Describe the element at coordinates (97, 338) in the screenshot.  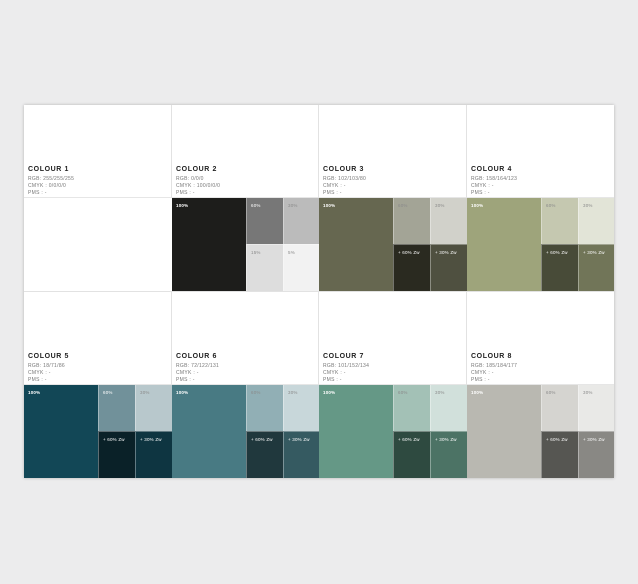
I see `colour-info: COLOUR 5 RGB: 18/71/86 CMYK : - PMS : -` at that location.